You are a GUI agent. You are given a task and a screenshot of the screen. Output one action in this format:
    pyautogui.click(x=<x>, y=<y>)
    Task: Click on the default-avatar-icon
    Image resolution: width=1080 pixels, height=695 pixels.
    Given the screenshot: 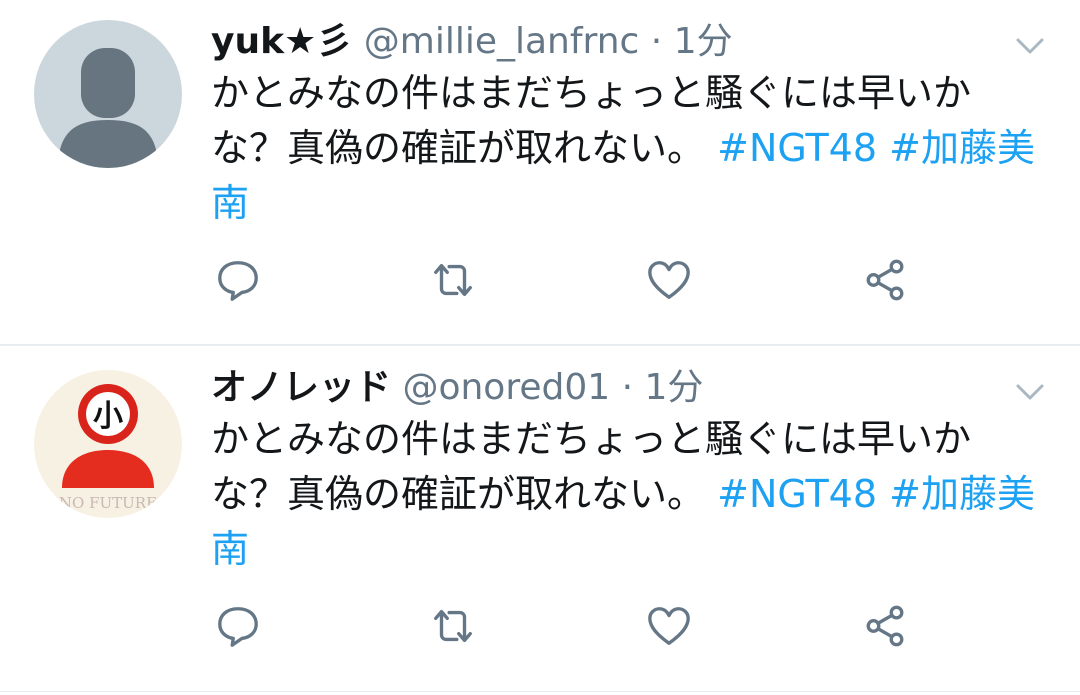 What is the action you would take?
    pyautogui.click(x=108, y=94)
    